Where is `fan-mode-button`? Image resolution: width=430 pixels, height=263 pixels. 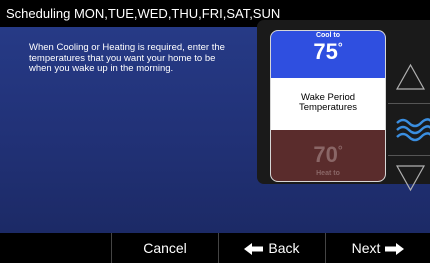 fan-mode-button is located at coordinates (410, 130).